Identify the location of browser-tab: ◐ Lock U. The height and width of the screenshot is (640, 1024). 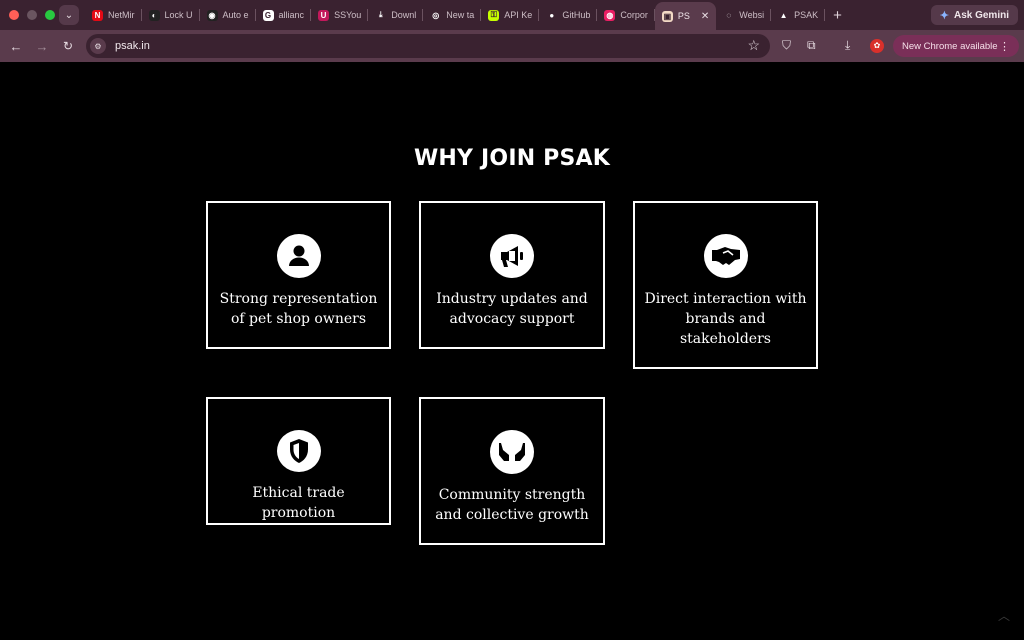
(171, 15).